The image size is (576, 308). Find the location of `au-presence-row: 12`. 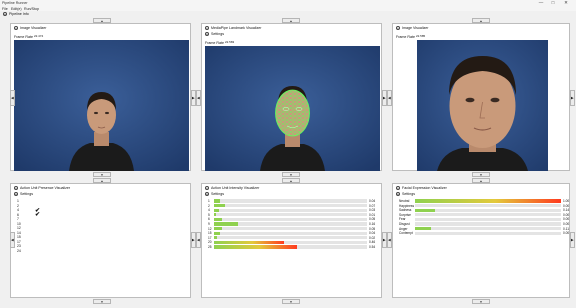

au-presence-row: 12 is located at coordinates (19, 228).